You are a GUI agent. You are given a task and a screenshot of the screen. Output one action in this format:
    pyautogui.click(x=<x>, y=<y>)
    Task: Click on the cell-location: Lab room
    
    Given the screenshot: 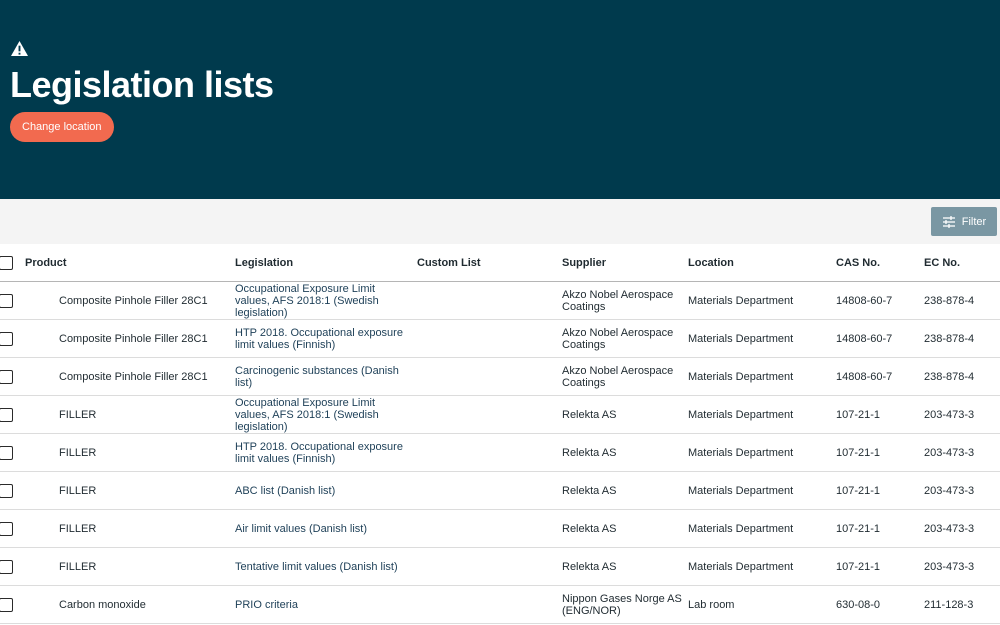 What is the action you would take?
    pyautogui.click(x=711, y=604)
    